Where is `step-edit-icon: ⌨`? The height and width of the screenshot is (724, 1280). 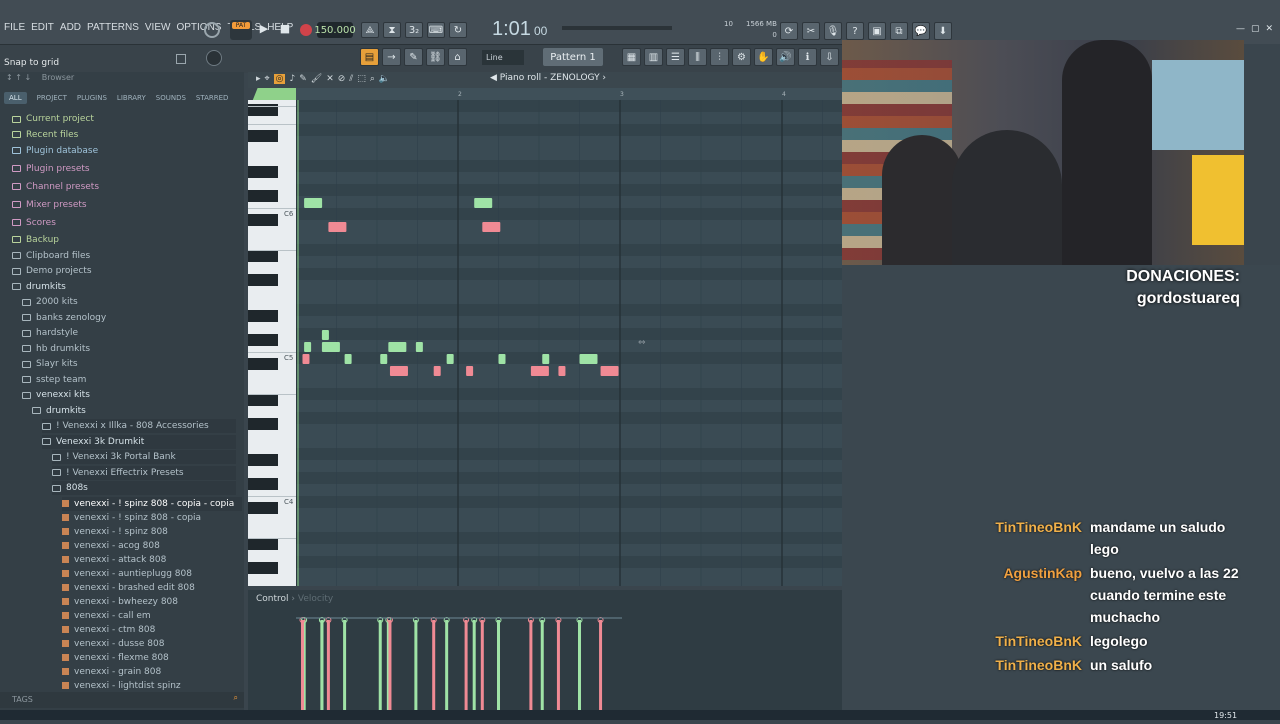
step-edit-icon: ⌨ is located at coordinates (436, 30).